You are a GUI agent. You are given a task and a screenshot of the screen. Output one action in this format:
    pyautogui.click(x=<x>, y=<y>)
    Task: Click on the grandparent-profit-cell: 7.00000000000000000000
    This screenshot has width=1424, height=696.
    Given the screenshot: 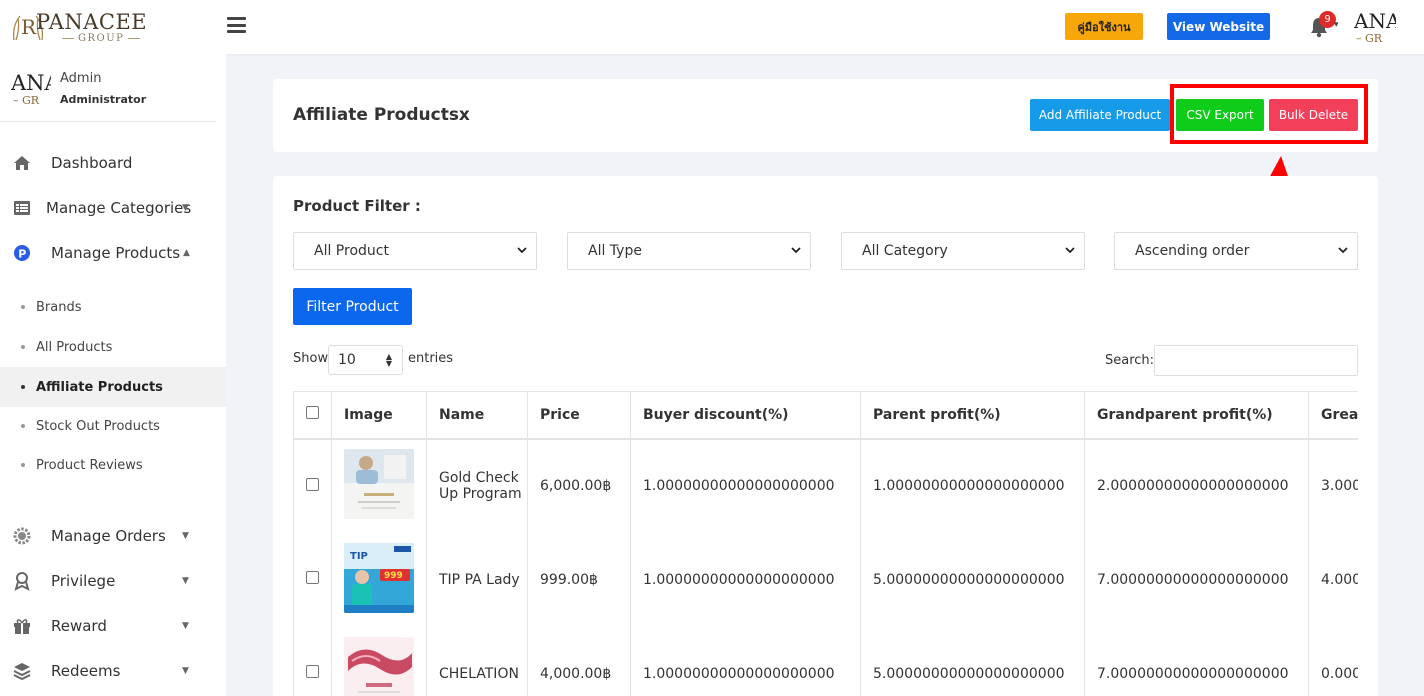 What is the action you would take?
    pyautogui.click(x=1196, y=579)
    